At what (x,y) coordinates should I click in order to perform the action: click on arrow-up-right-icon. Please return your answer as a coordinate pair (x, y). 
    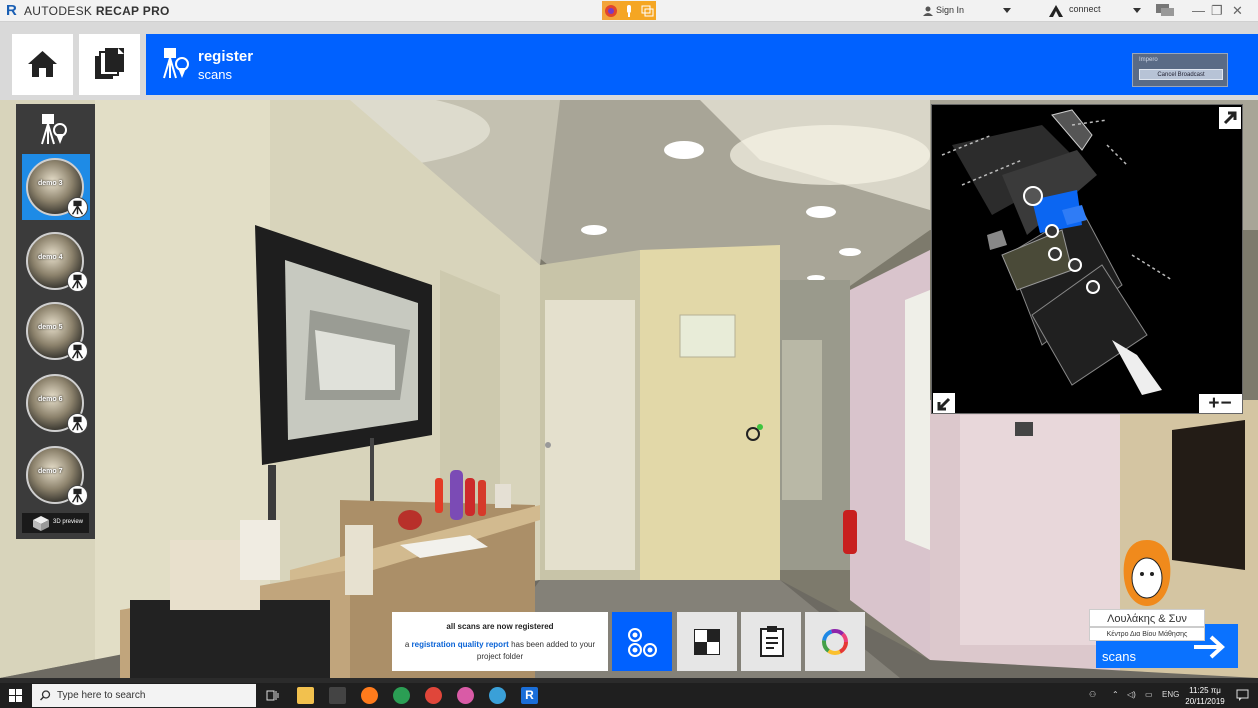
    Looking at the image, I should click on (1230, 118).